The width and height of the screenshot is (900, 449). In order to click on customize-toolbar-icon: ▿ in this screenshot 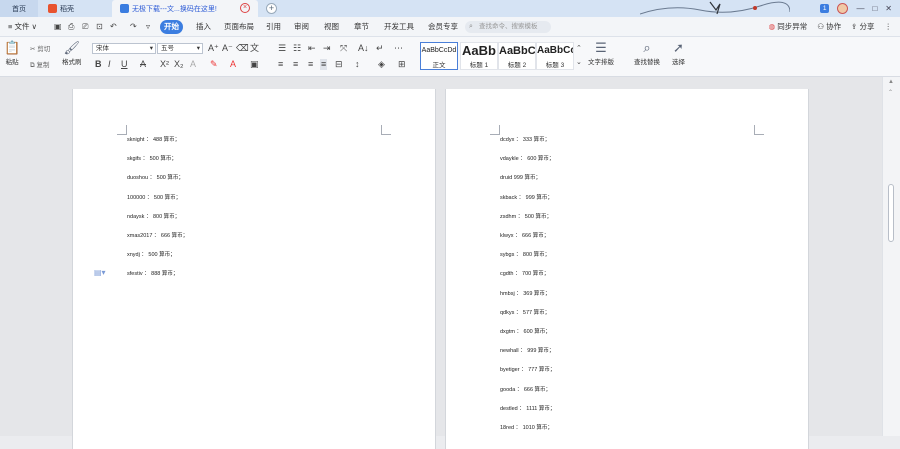, I will do `click(148, 26)`.